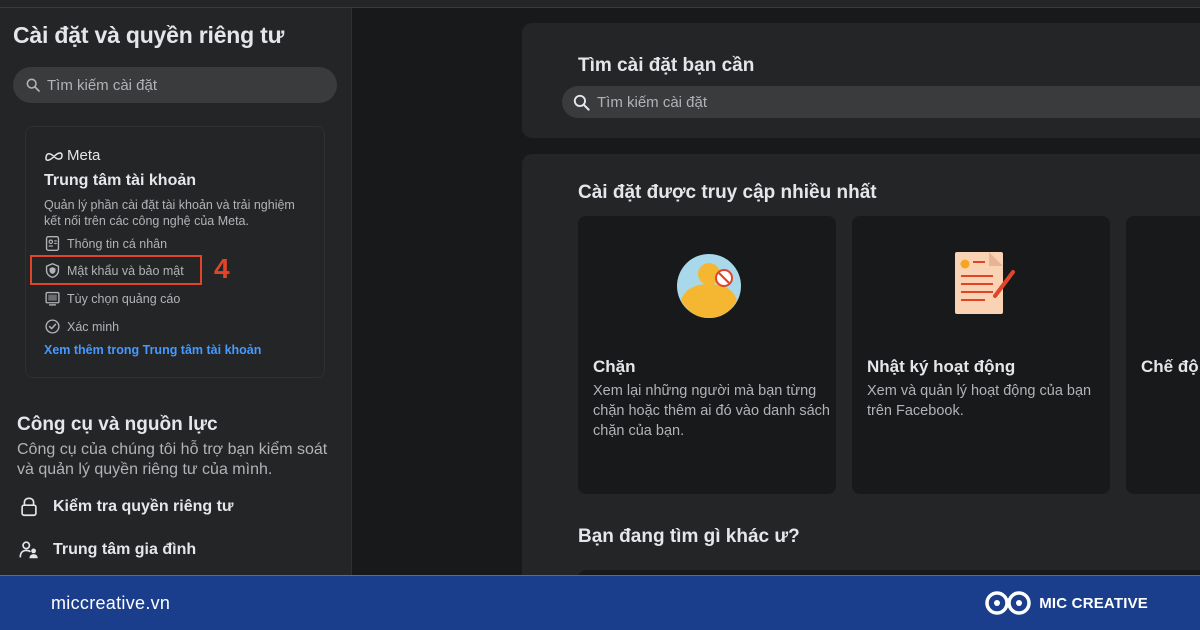 The width and height of the screenshot is (1200, 630). Describe the element at coordinates (847, 102) in the screenshot. I see `main-search-input` at that location.